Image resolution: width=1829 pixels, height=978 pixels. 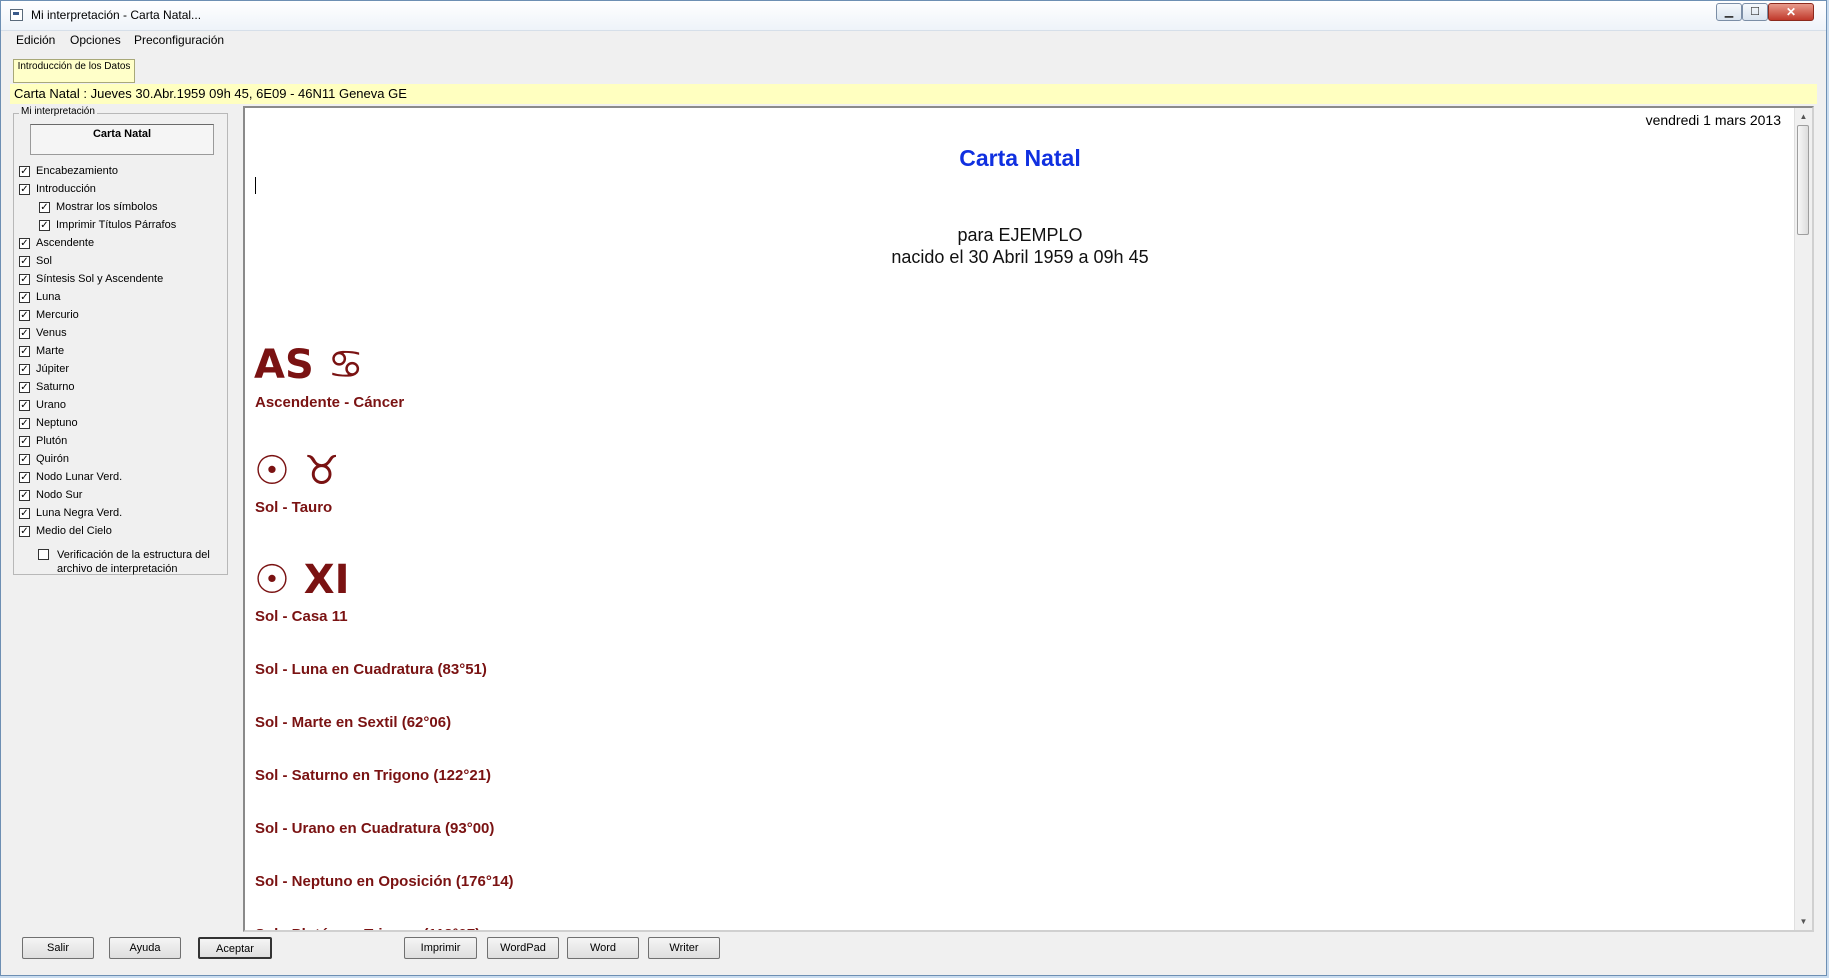 I want to click on section-heading: Sol - Casa 11, so click(x=301, y=616).